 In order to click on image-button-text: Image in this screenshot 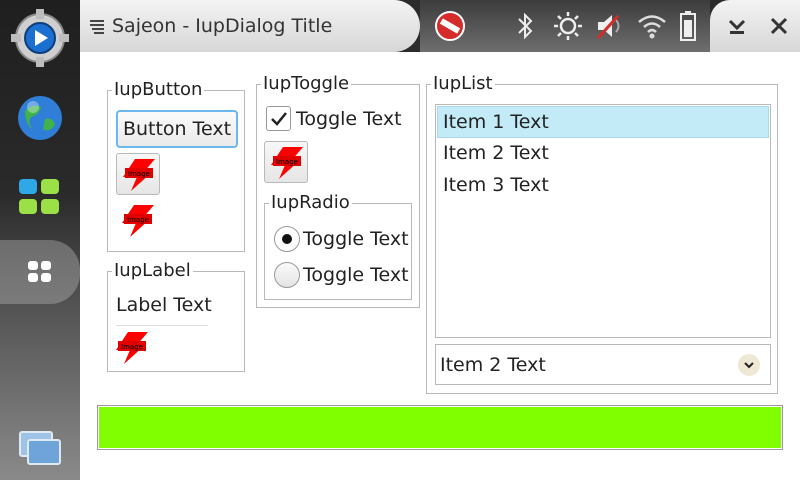, I will do `click(139, 174)`.